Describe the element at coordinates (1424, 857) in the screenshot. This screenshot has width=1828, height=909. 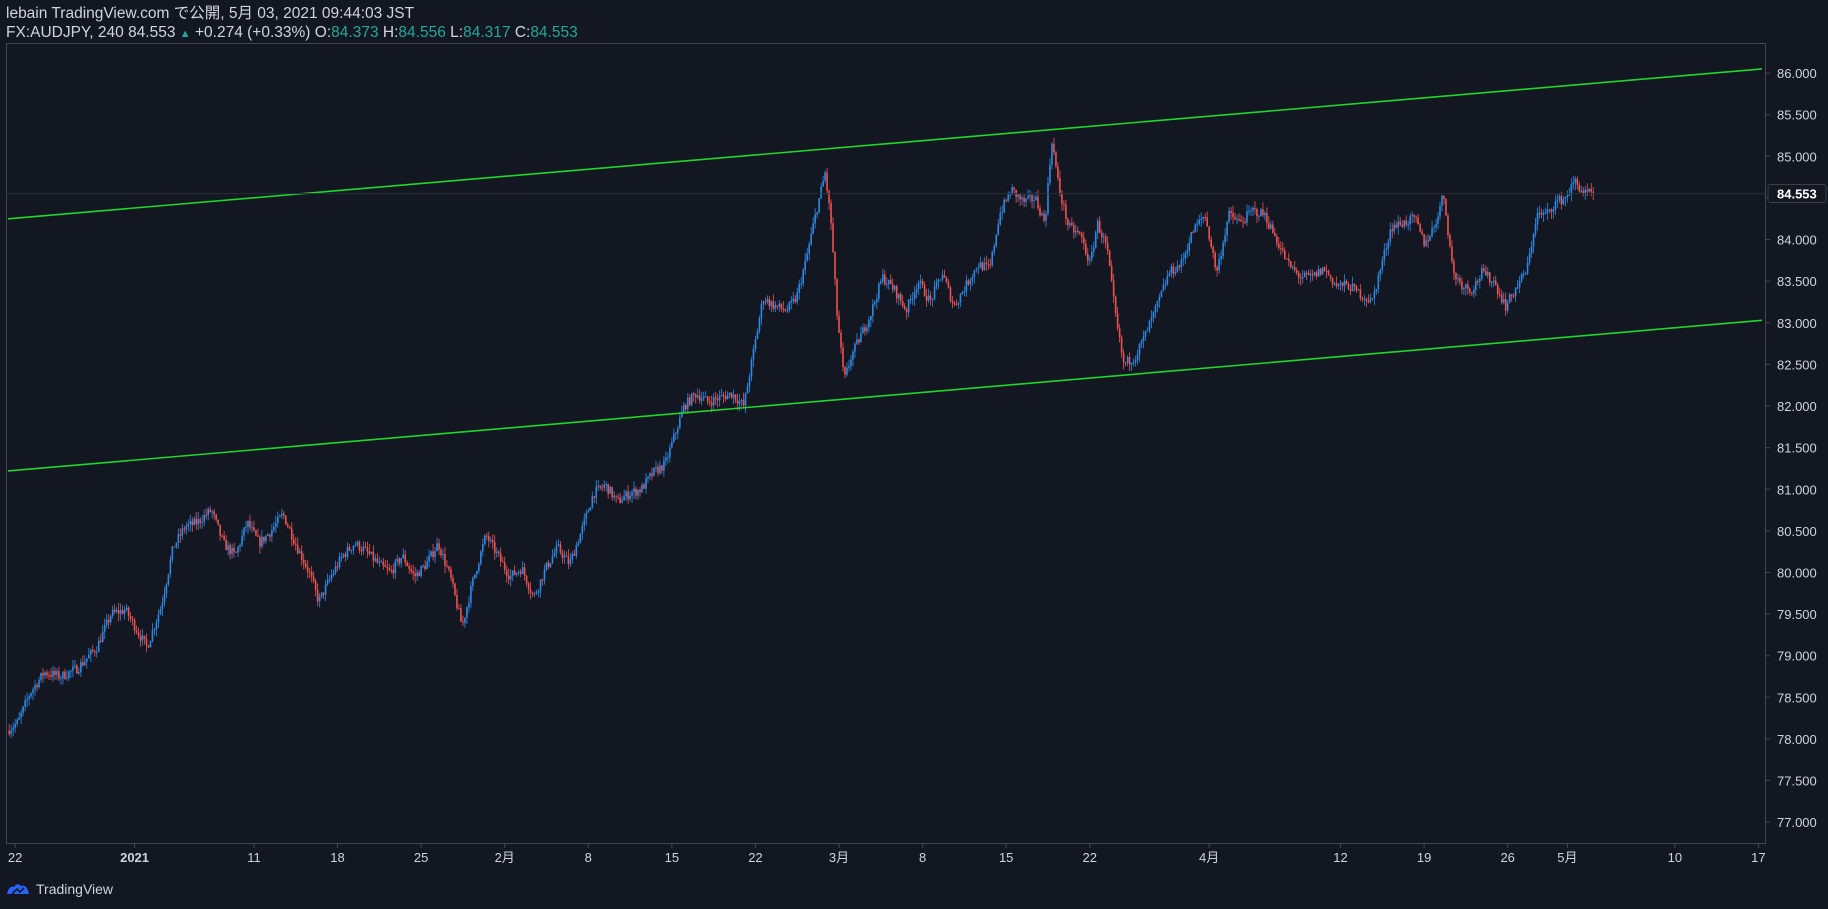
I see `x-tick-label: 19` at that location.